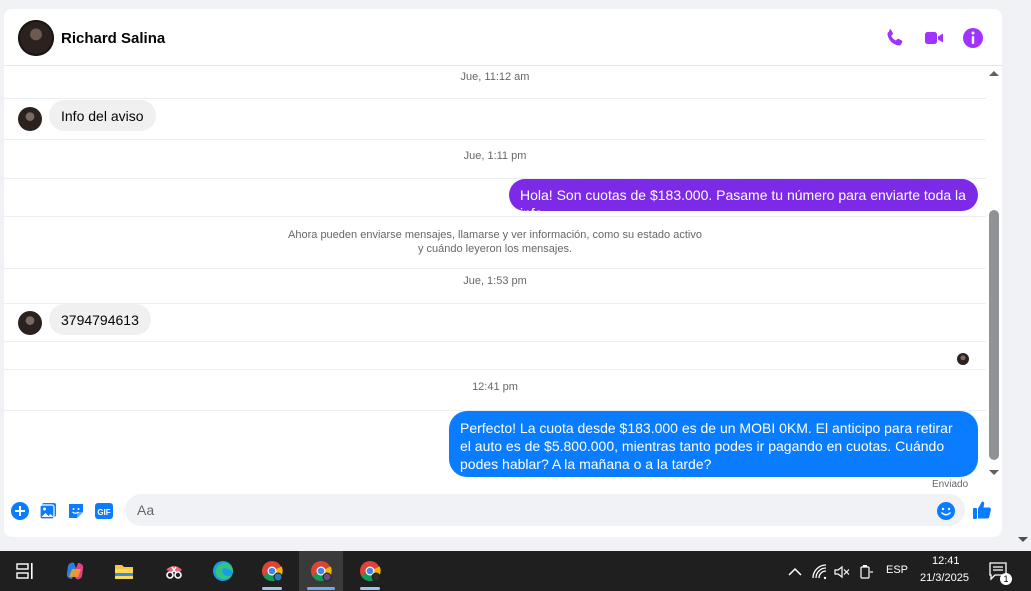 The width and height of the screenshot is (1031, 591). What do you see at coordinates (495, 387) in the screenshot?
I see `timestamp: 12:41 pm` at bounding box center [495, 387].